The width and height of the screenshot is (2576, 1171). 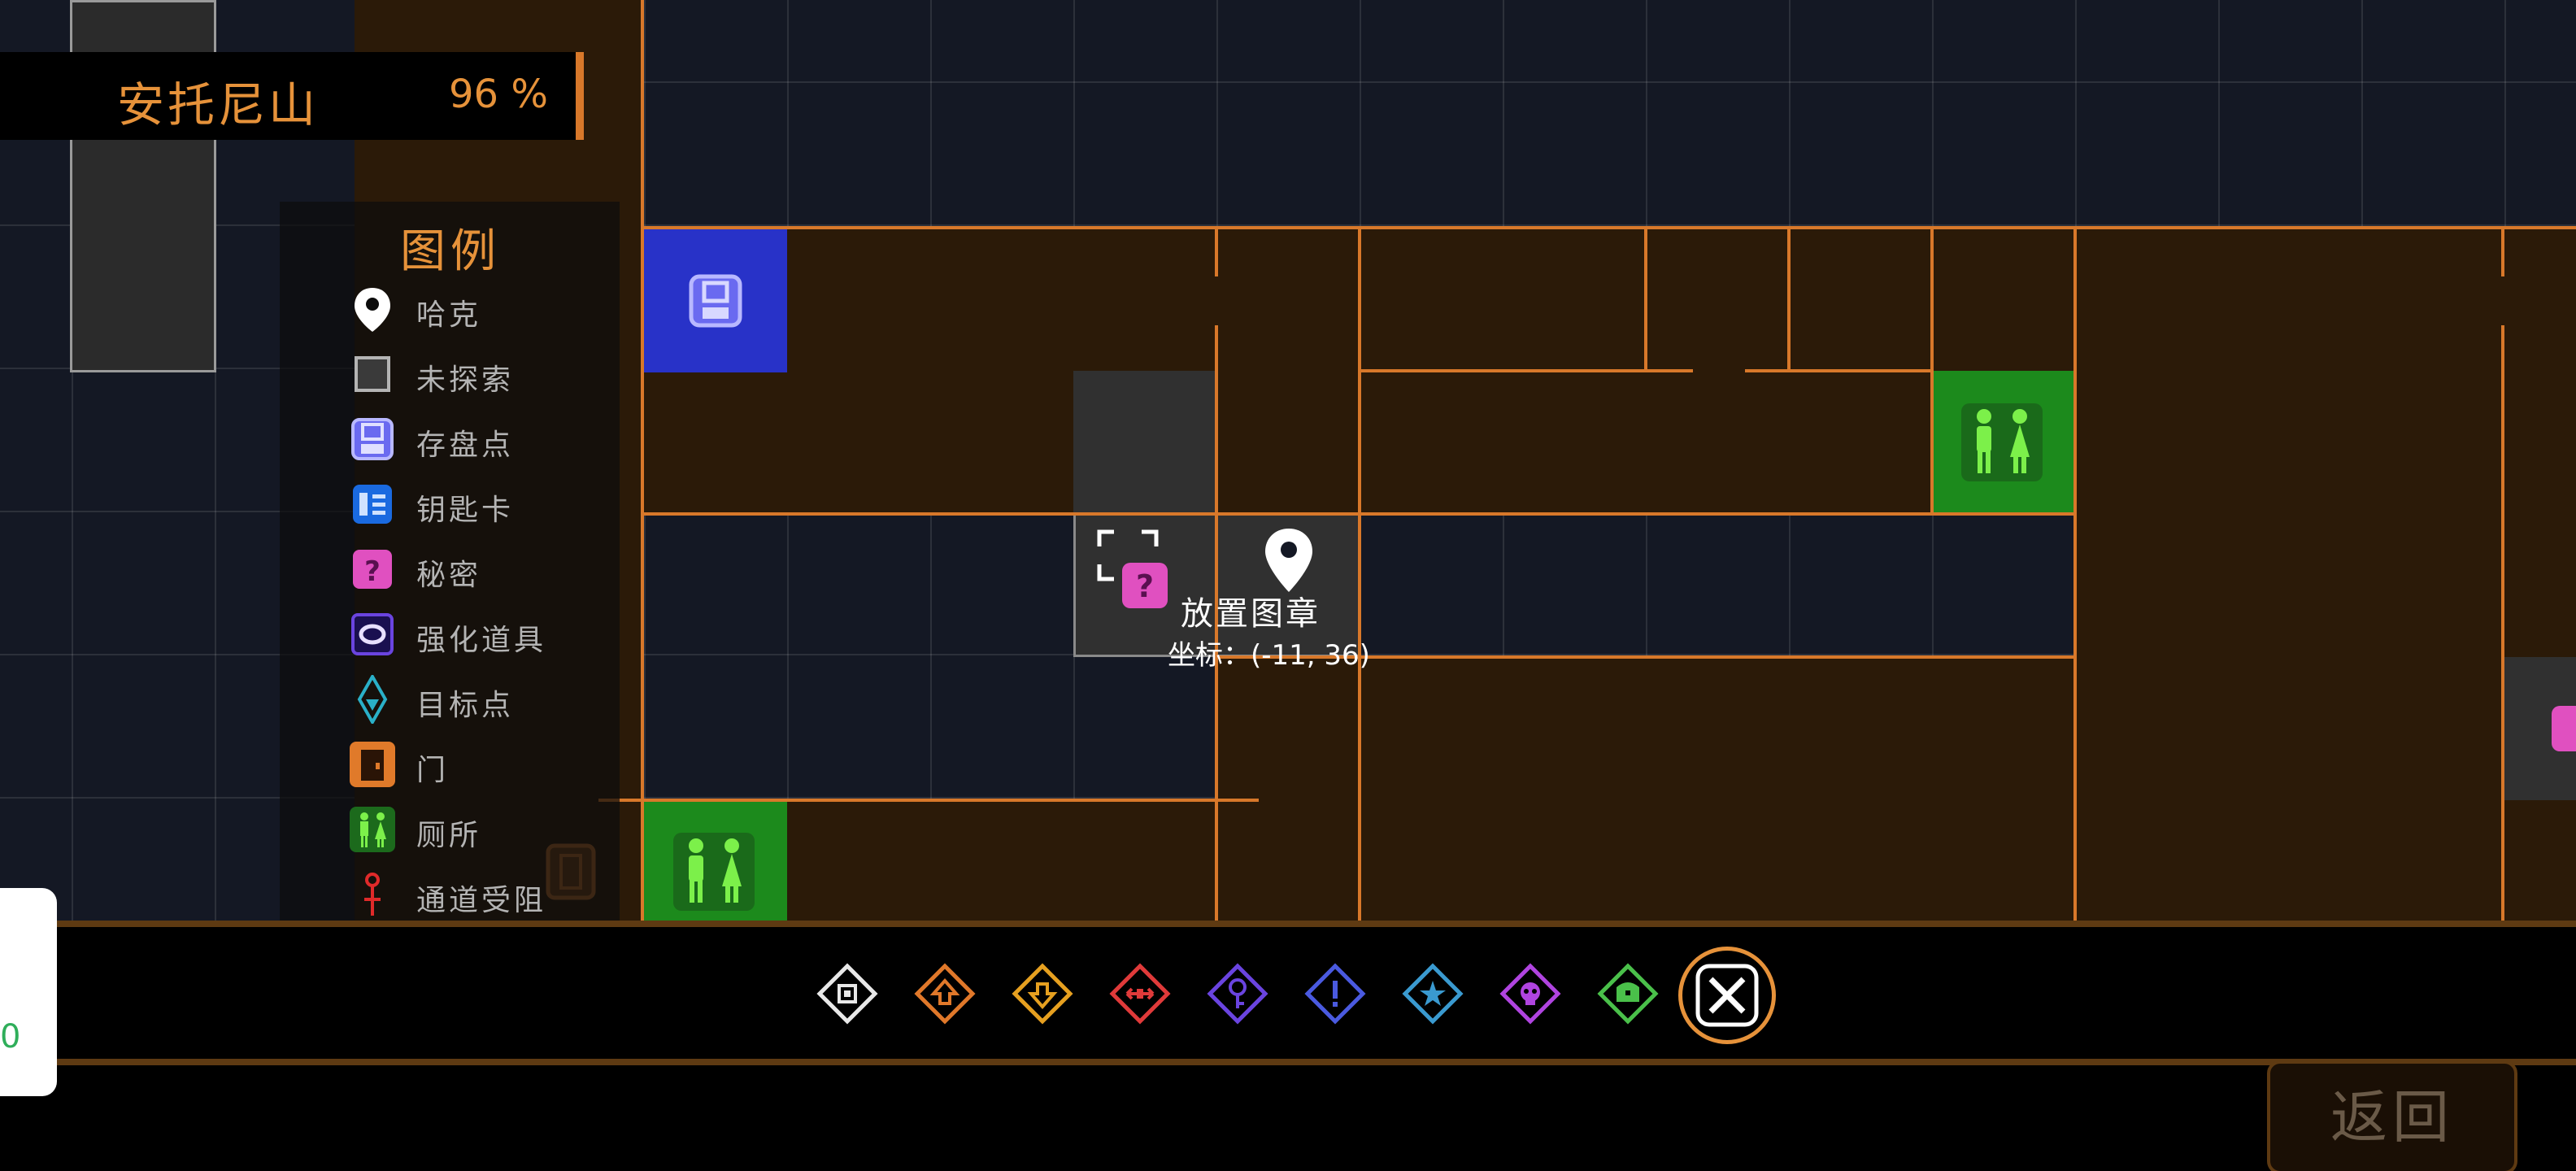 I want to click on stamp-up-icon, so click(x=945, y=994).